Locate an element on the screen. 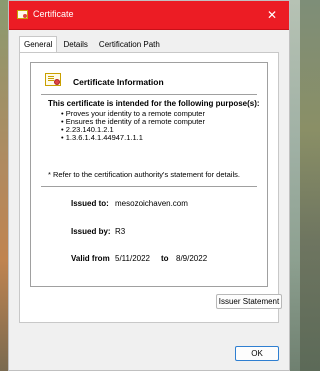 The width and height of the screenshot is (320, 371). close-icon: ✕ is located at coordinates (272, 15).